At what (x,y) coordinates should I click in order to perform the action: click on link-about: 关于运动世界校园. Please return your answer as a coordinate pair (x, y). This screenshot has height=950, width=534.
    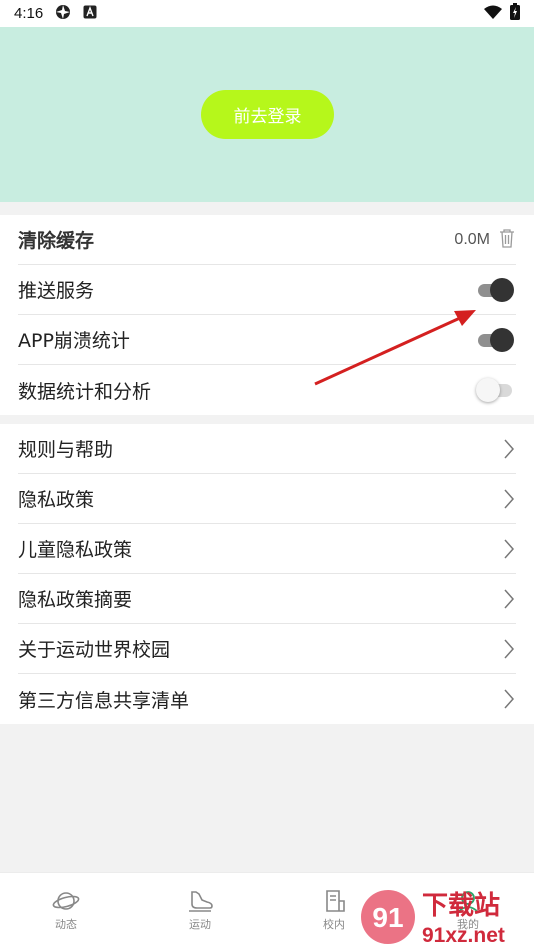
    Looking at the image, I should click on (267, 649).